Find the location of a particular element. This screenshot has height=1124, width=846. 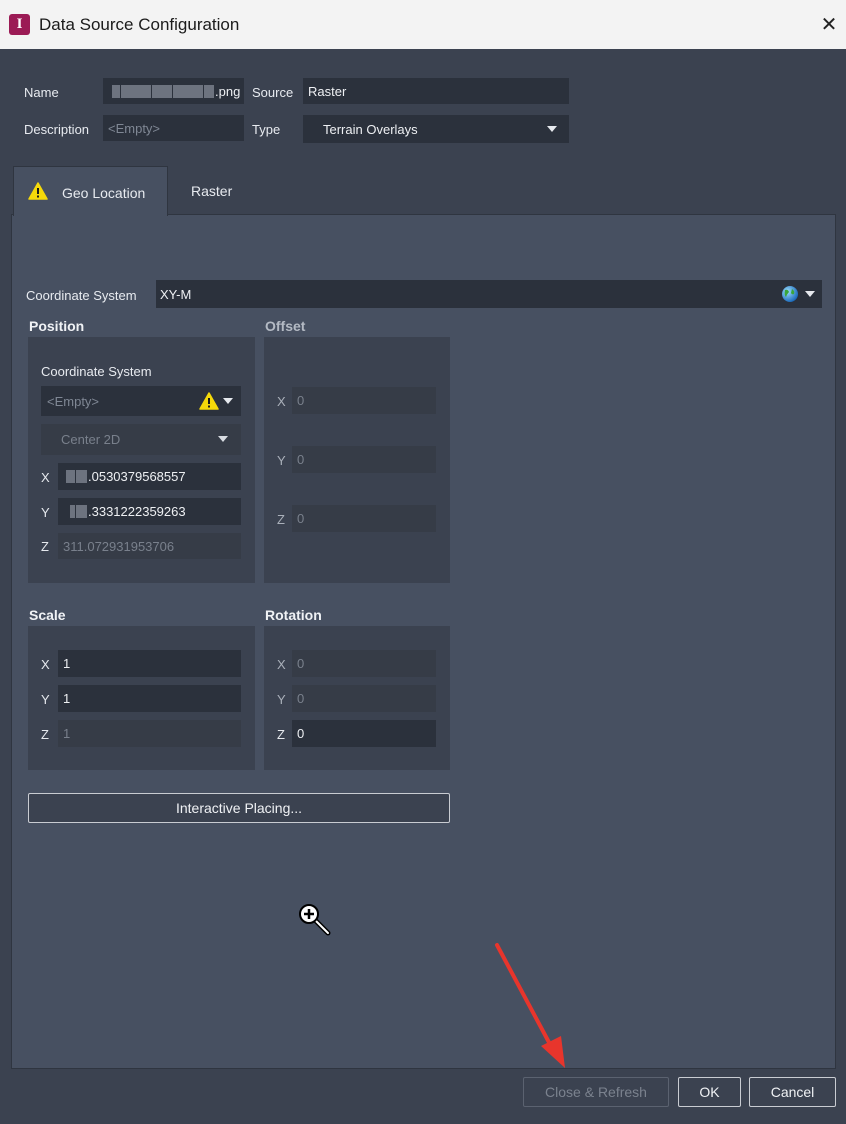

rotation-z-label: Z is located at coordinates (281, 734).